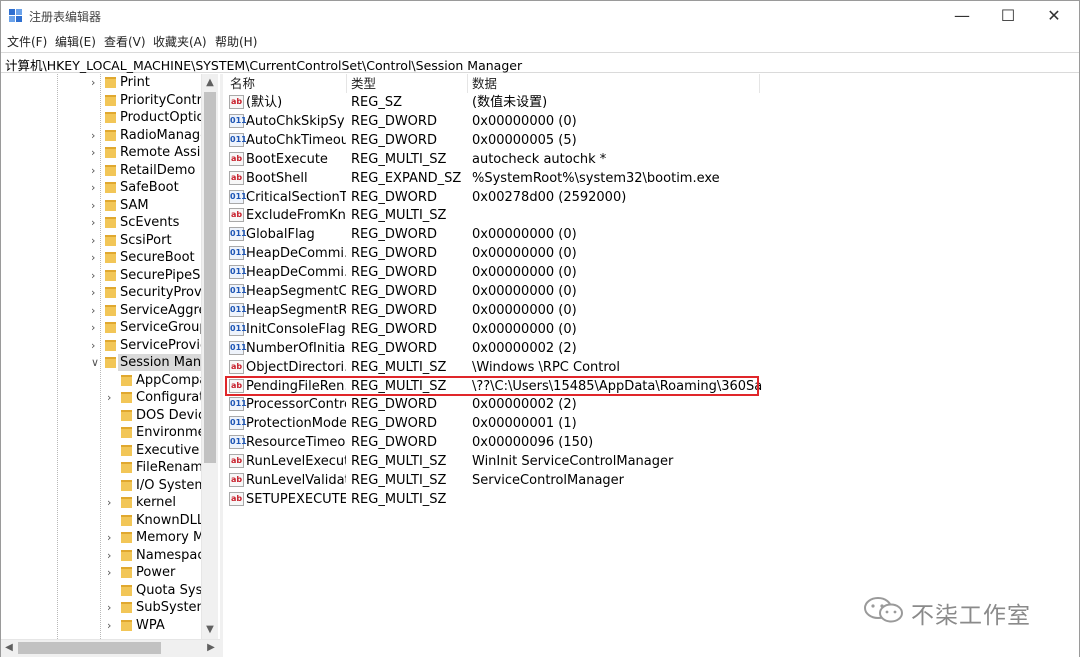  Describe the element at coordinates (1054, 16) in the screenshot. I see `close-icon: ✕` at that location.